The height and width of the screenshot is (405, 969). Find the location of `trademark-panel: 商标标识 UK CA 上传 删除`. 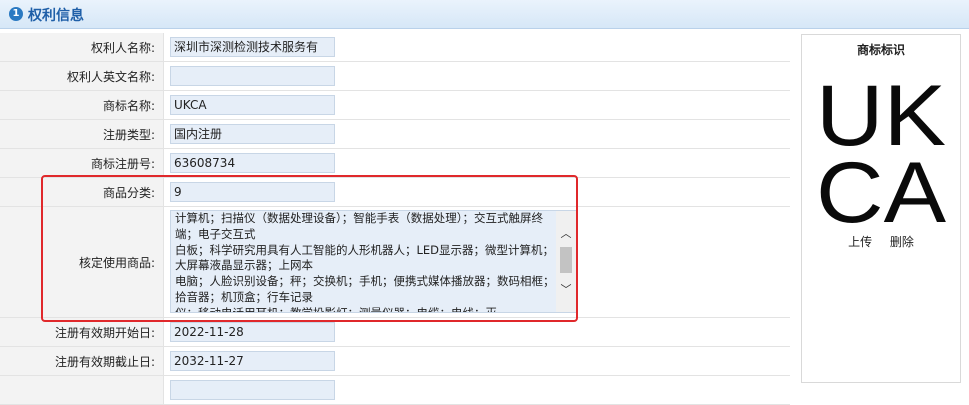

trademark-panel: 商标标识 UK CA 上传 删除 is located at coordinates (881, 208).